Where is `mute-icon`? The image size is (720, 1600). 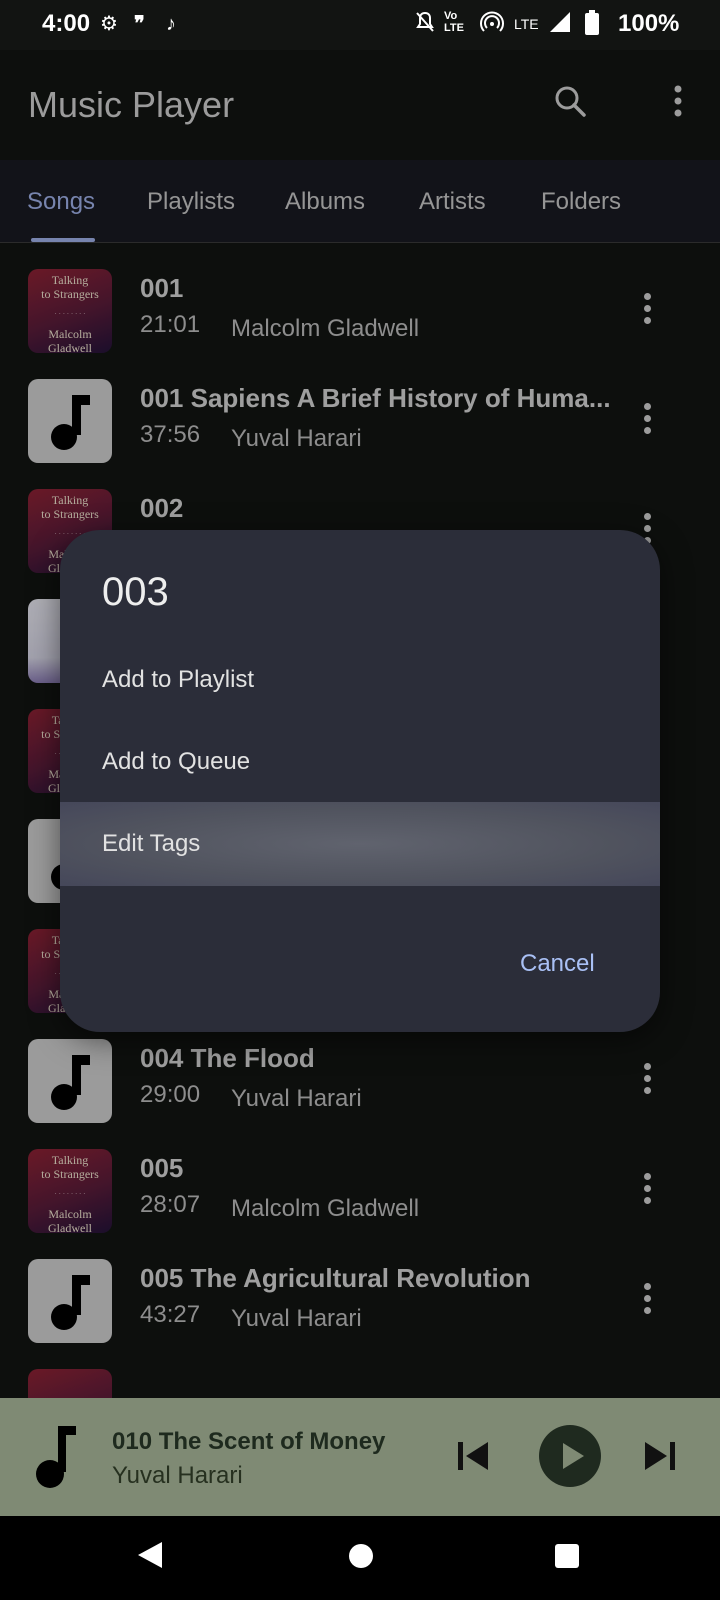
mute-icon is located at coordinates (425, 26).